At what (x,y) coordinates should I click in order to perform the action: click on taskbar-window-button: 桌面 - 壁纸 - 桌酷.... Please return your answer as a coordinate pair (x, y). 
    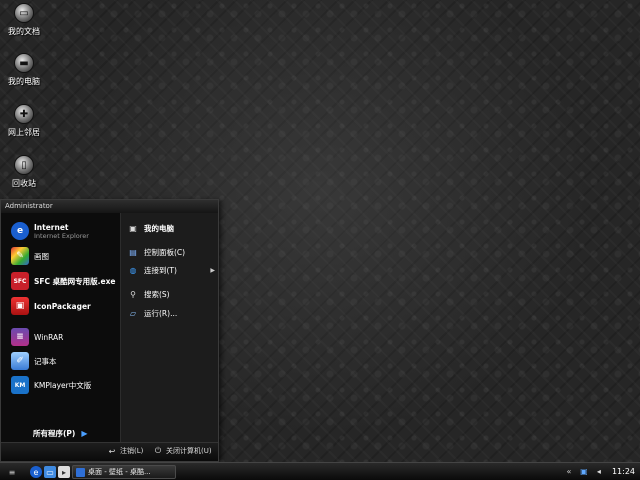
    Looking at the image, I should click on (124, 472).